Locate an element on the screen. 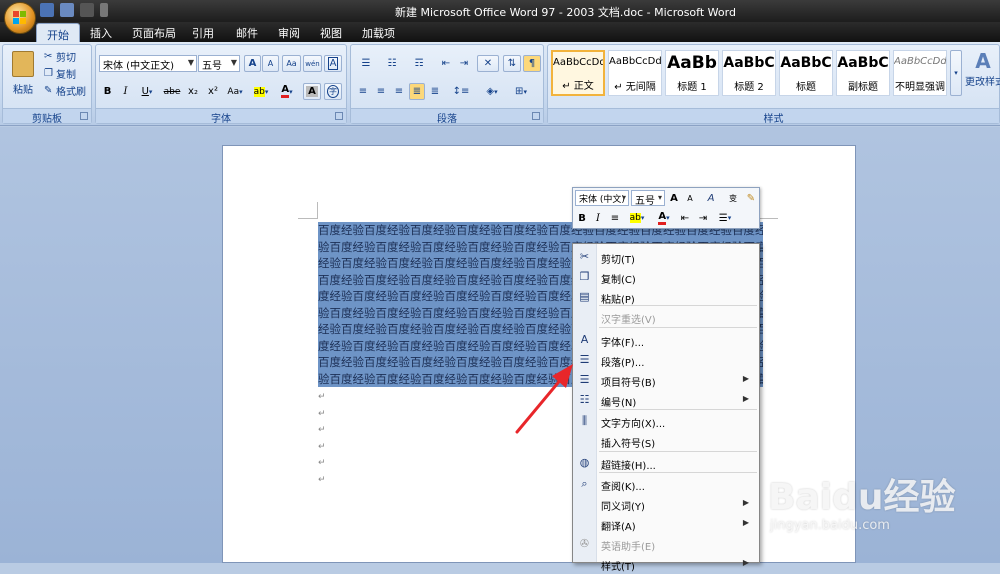  style-normal: AaBbCcDd ↵ 正文 is located at coordinates (578, 73).